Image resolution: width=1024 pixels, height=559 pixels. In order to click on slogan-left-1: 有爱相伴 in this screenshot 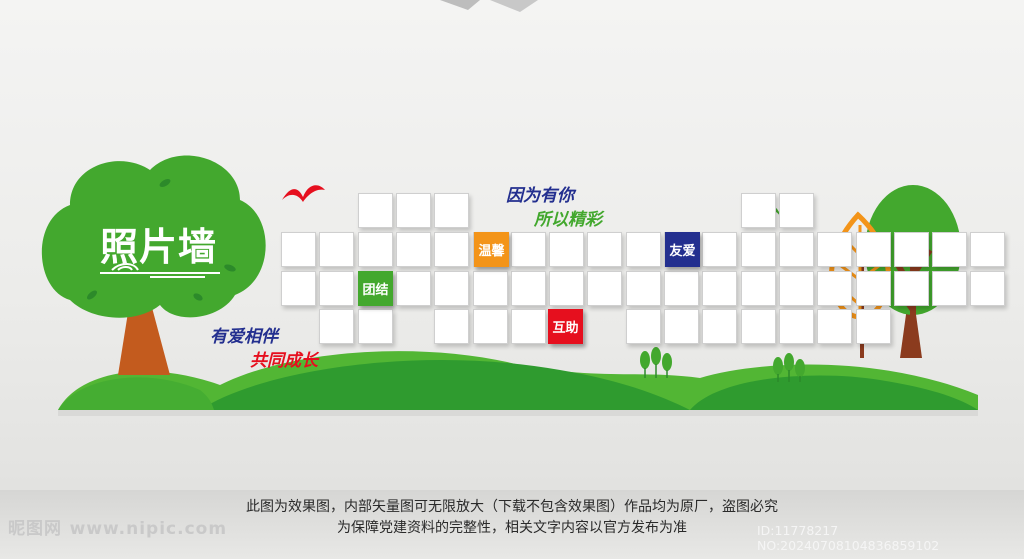, I will do `click(244, 337)`.